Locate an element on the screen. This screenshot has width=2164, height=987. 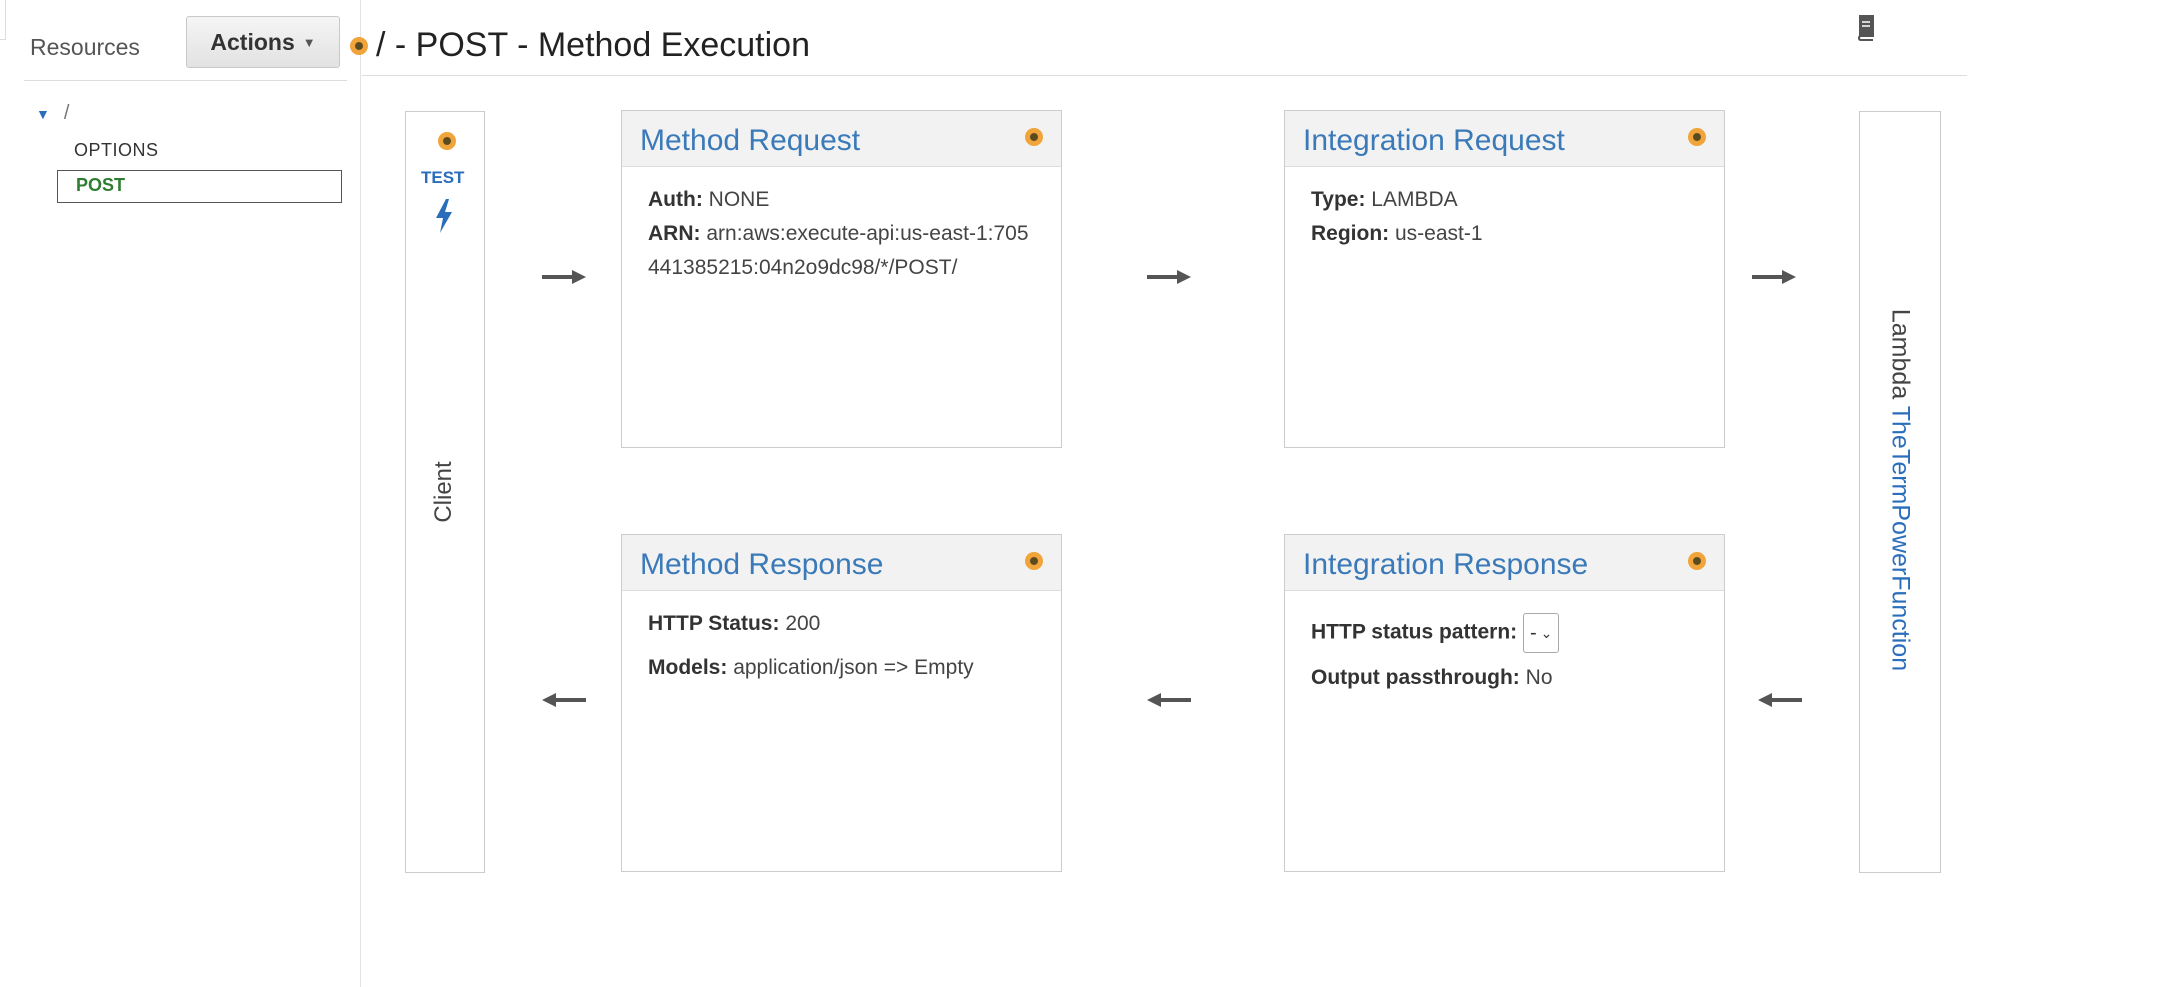
card-body: Type: LAMBDA Region: us-east-1 is located at coordinates (1504, 217).